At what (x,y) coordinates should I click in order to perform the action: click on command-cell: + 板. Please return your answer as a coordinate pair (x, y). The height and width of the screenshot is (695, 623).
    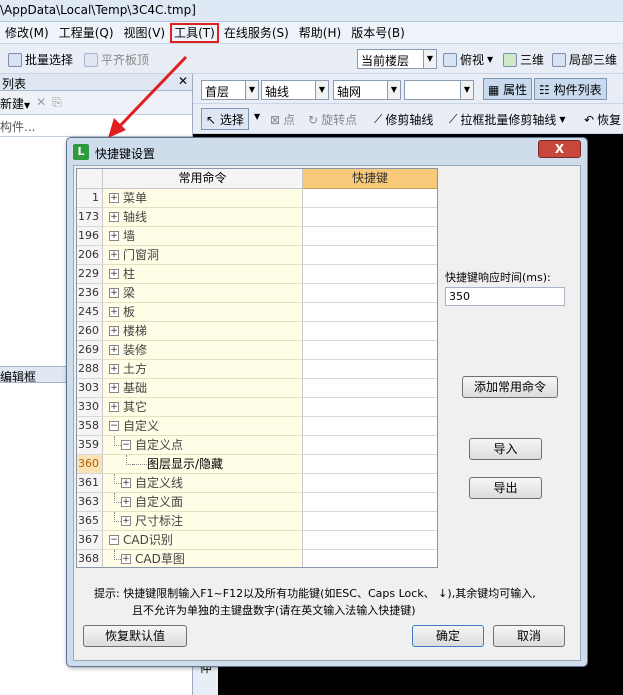
    Looking at the image, I should click on (203, 312).